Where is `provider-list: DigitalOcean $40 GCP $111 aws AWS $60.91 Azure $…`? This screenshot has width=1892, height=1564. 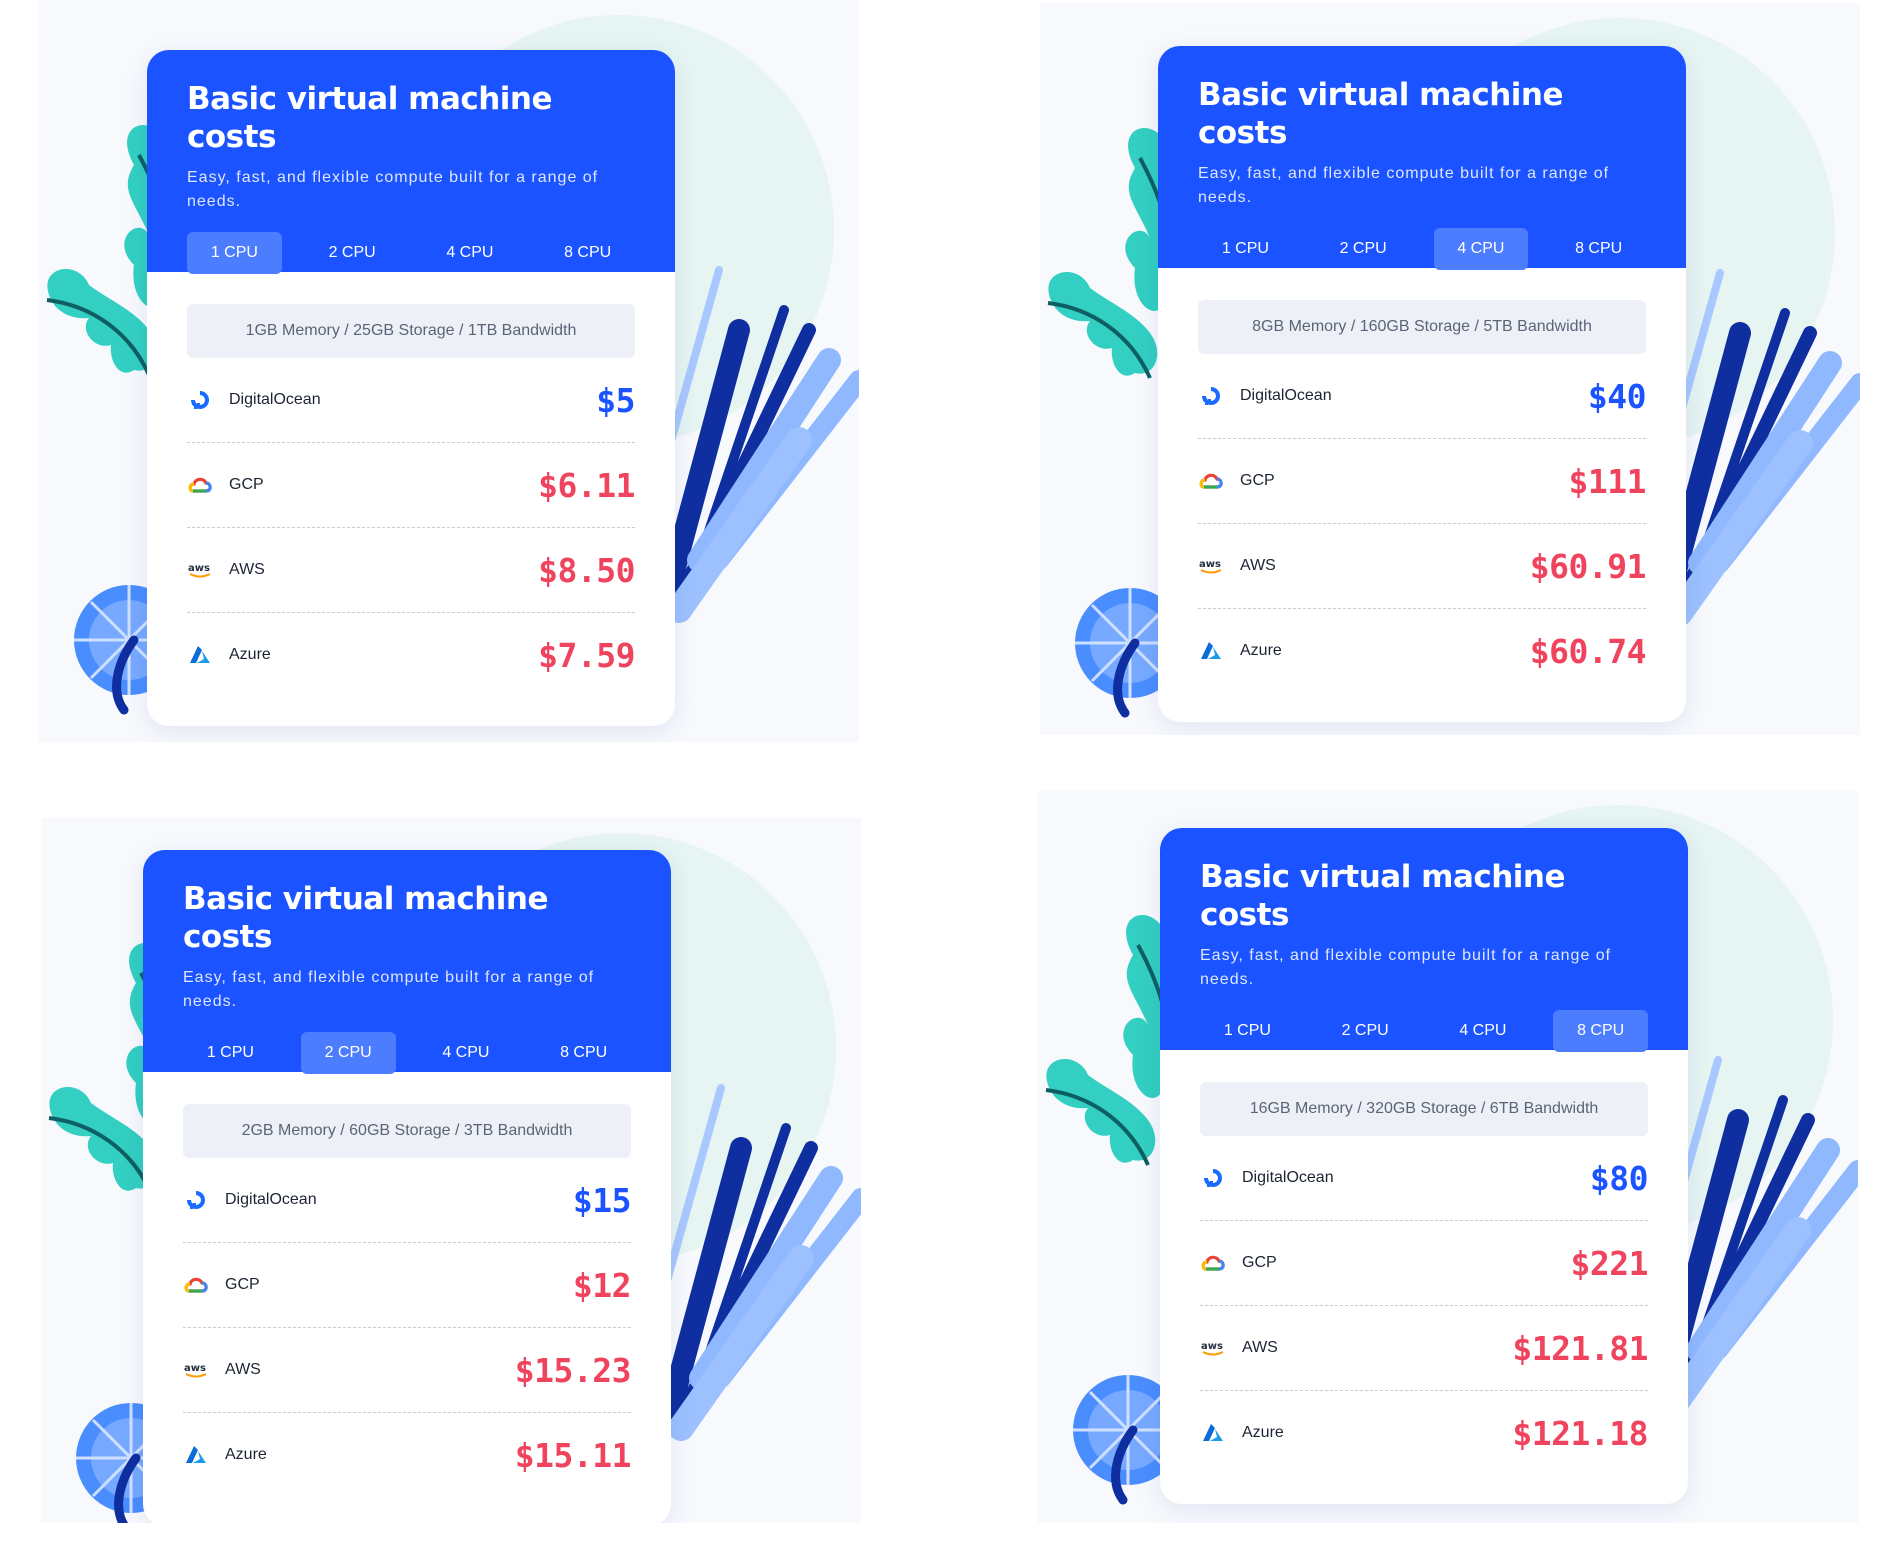 provider-list: DigitalOcean $40 GCP $111 aws AWS $60.91 Azure $… is located at coordinates (1422, 523).